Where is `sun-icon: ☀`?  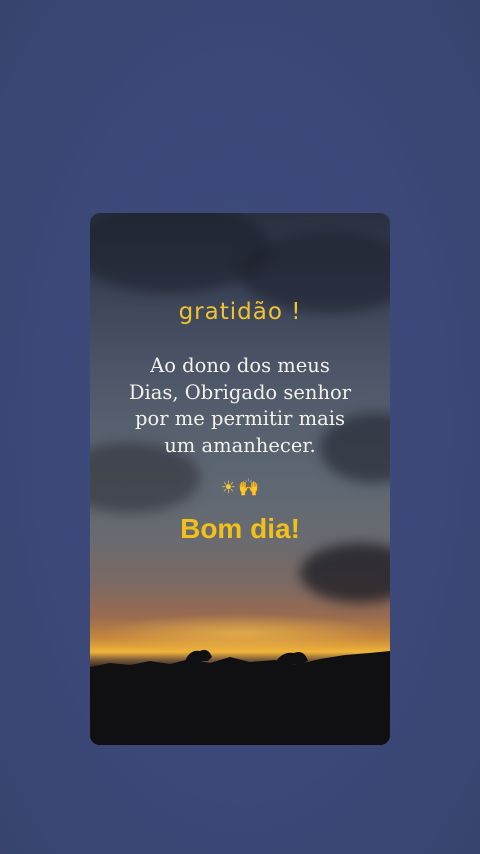
sun-icon: ☀ is located at coordinates (228, 488).